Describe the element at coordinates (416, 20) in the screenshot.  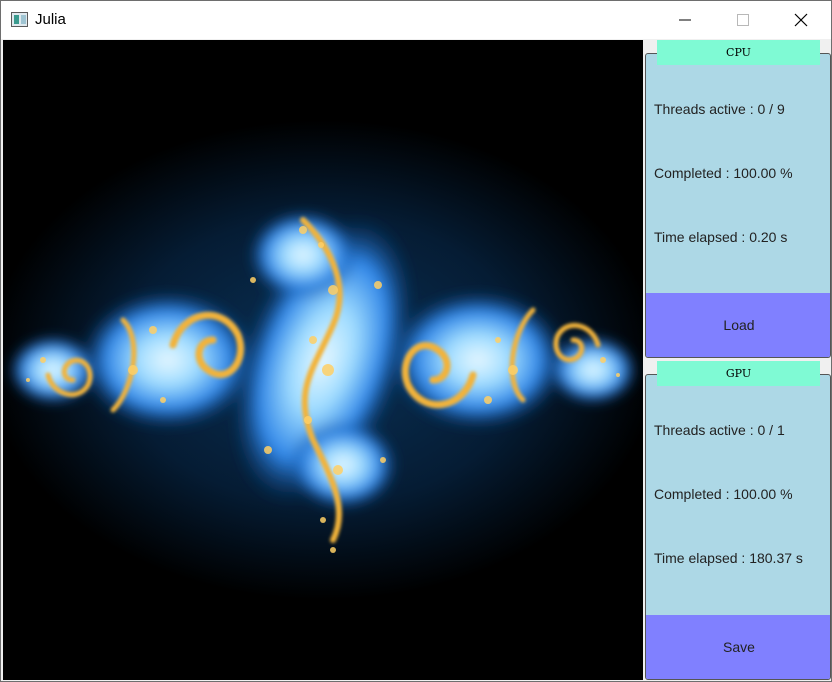
I see `title-bar: Julia` at that location.